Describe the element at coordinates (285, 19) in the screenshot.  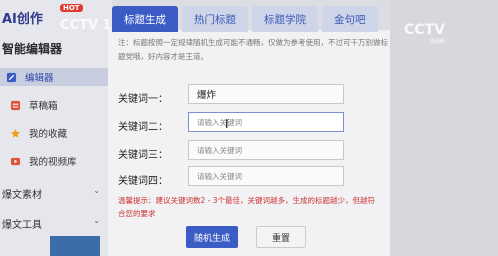
I see `tab-title-academy: 标题学院` at that location.